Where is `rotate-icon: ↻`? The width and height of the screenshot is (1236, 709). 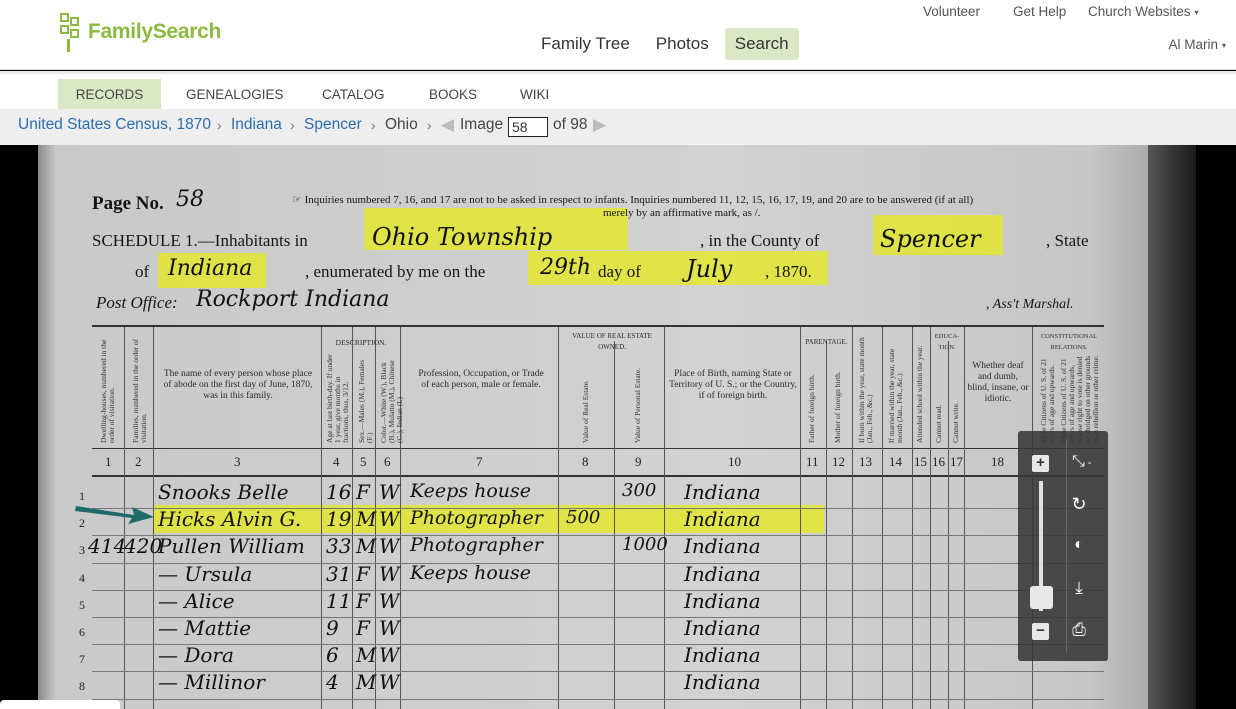
rotate-icon: ↻ is located at coordinates (1079, 504).